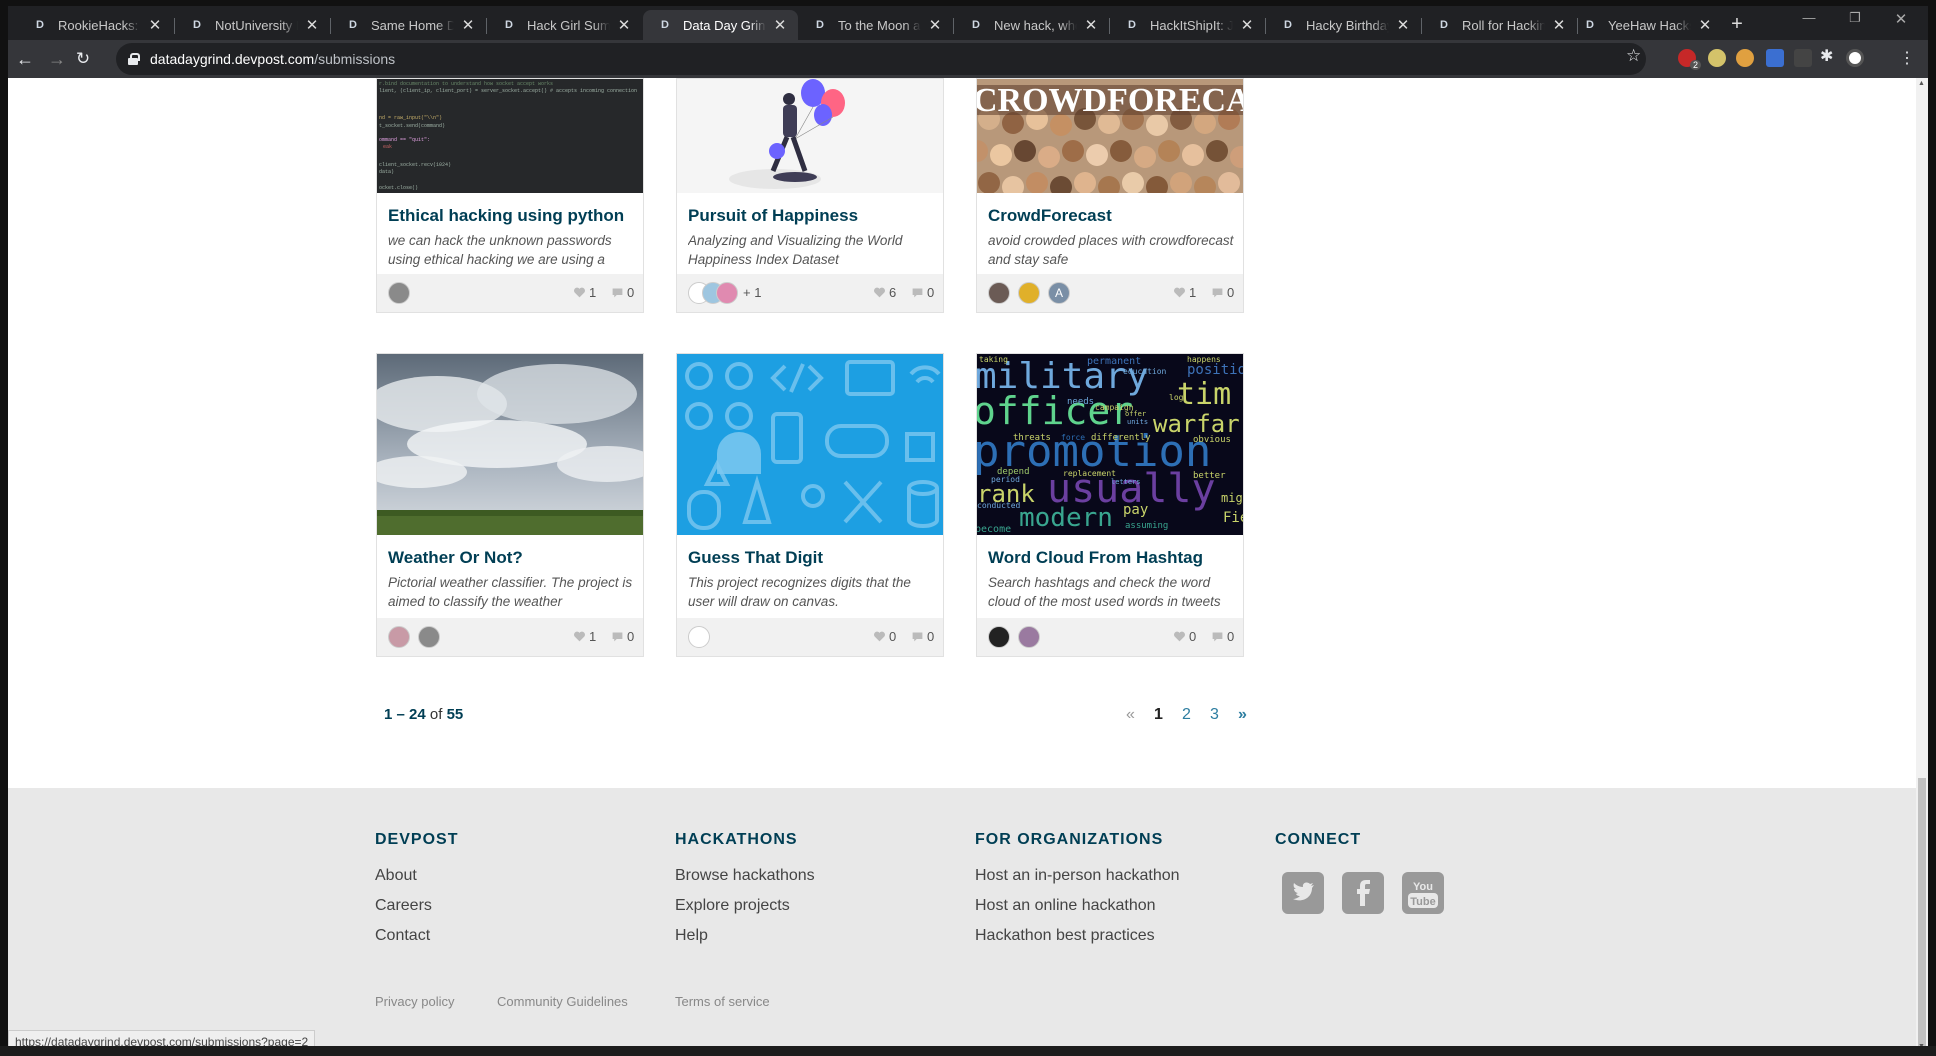 The height and width of the screenshot is (1056, 1936). What do you see at coordinates (1065, 906) in the screenshot?
I see `footer-link-online: Host an online hackathon` at bounding box center [1065, 906].